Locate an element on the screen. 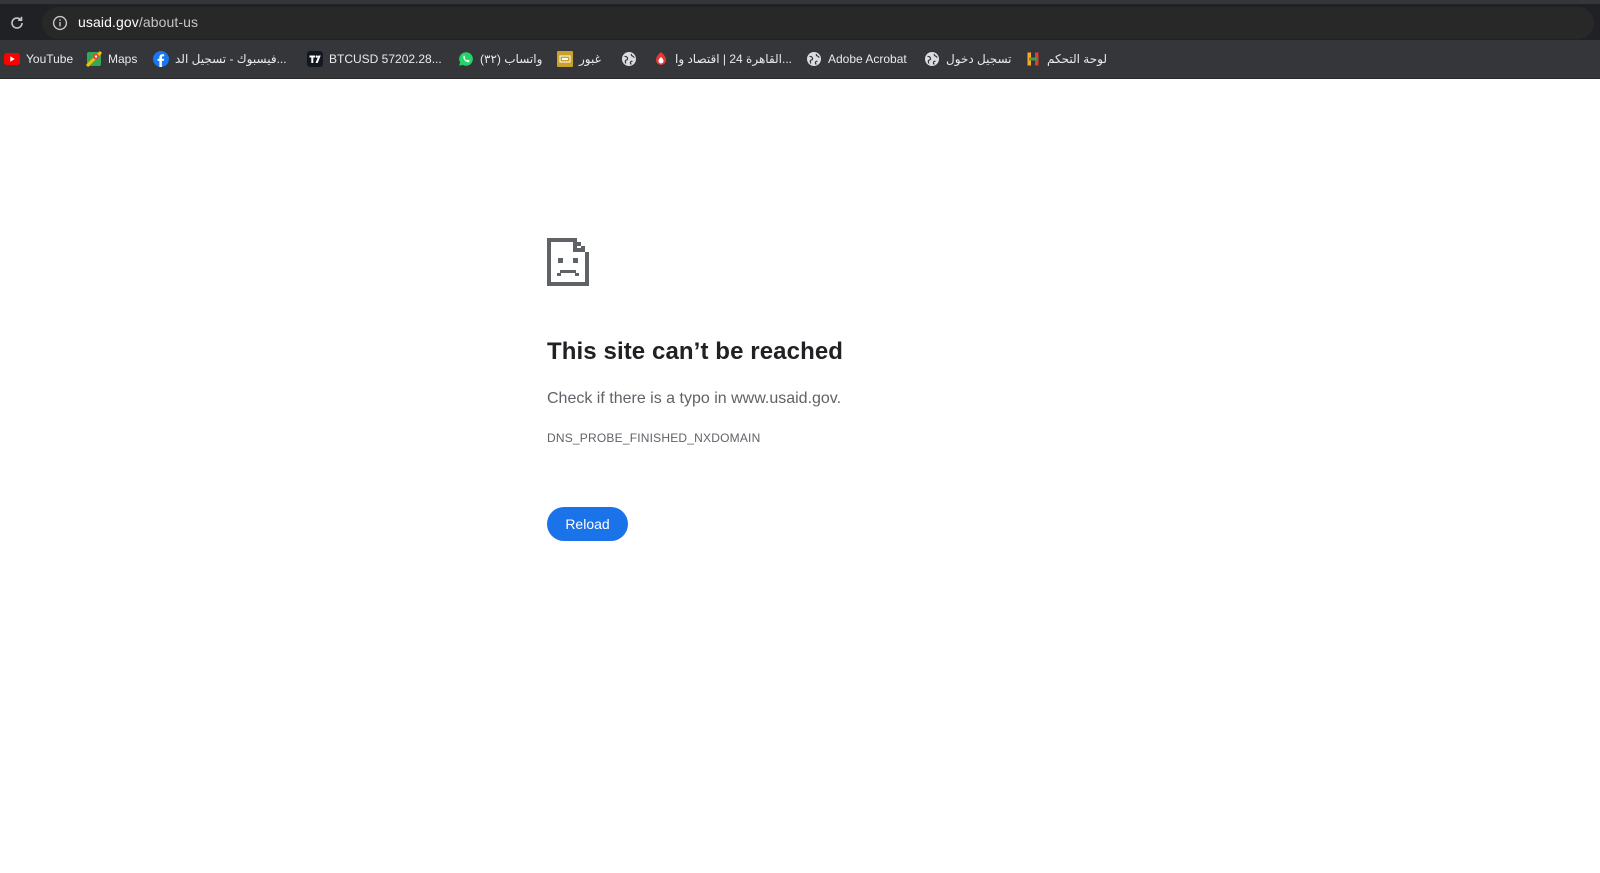 The height and width of the screenshot is (873, 1600). bookmark-label: لوحة التحكم is located at coordinates (1077, 59).